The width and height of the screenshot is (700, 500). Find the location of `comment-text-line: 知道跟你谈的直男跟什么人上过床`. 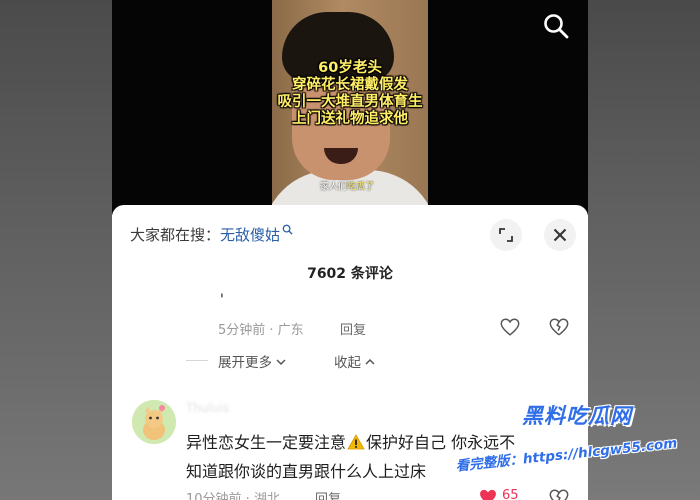

comment-text-line: 知道跟你谈的直男跟什么人上过床 is located at coordinates (306, 471).